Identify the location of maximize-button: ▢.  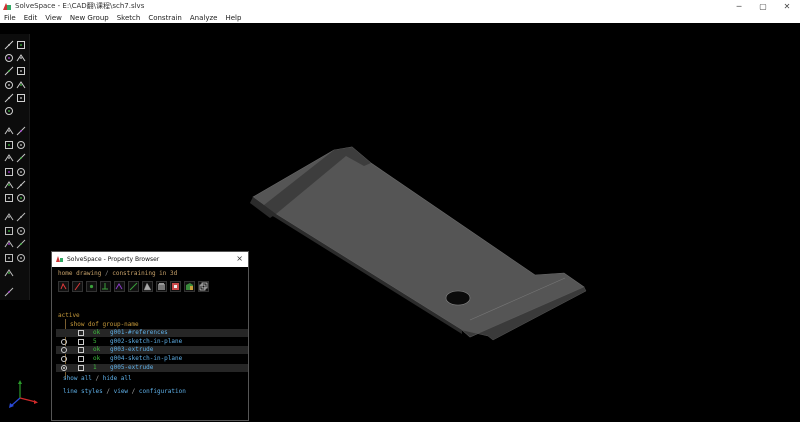
(763, 6).